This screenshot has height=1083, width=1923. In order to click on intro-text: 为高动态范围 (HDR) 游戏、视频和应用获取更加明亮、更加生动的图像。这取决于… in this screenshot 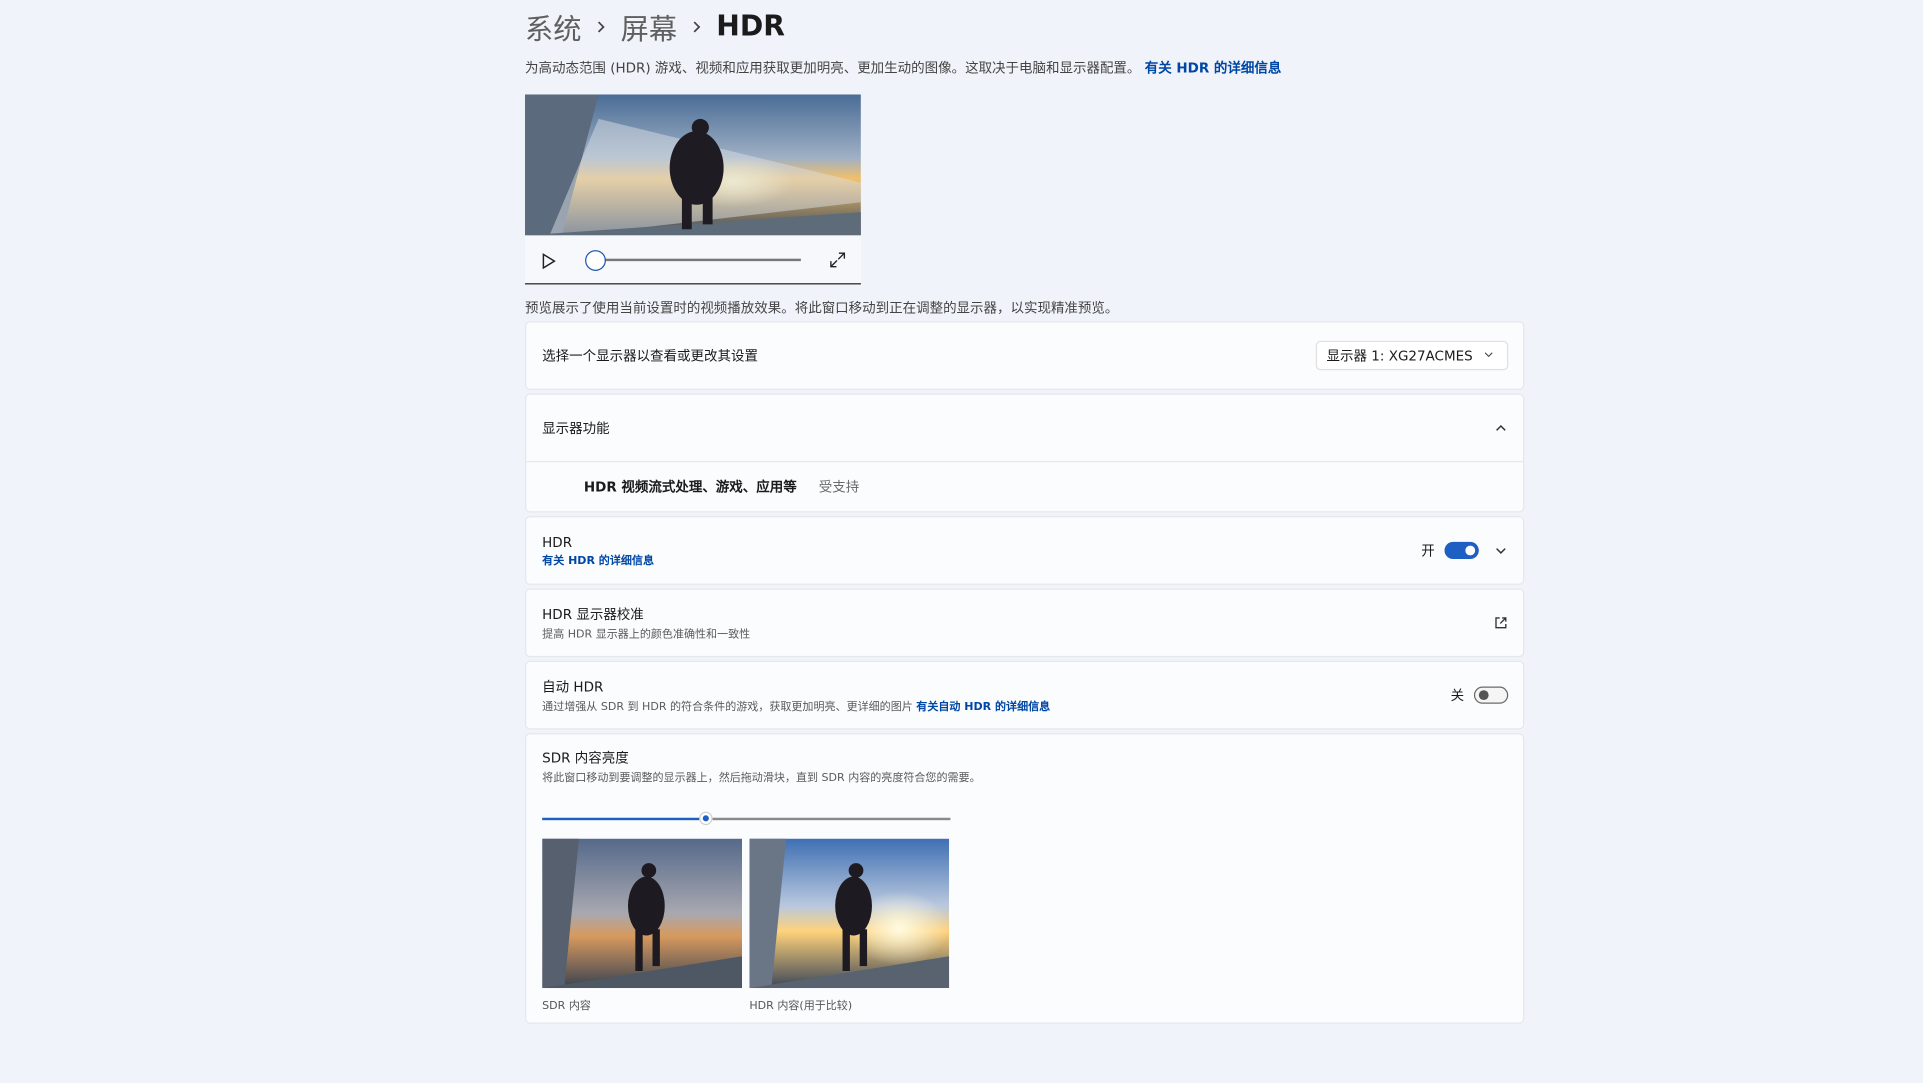, I will do `click(1024, 68)`.